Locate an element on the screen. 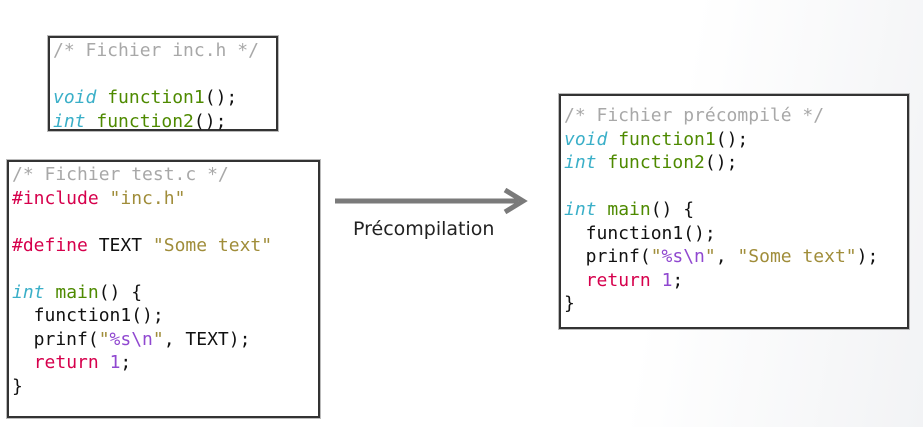 The width and height of the screenshot is (923, 427). code-line: prinf("%s\n", "Some text"); is located at coordinates (734, 257).